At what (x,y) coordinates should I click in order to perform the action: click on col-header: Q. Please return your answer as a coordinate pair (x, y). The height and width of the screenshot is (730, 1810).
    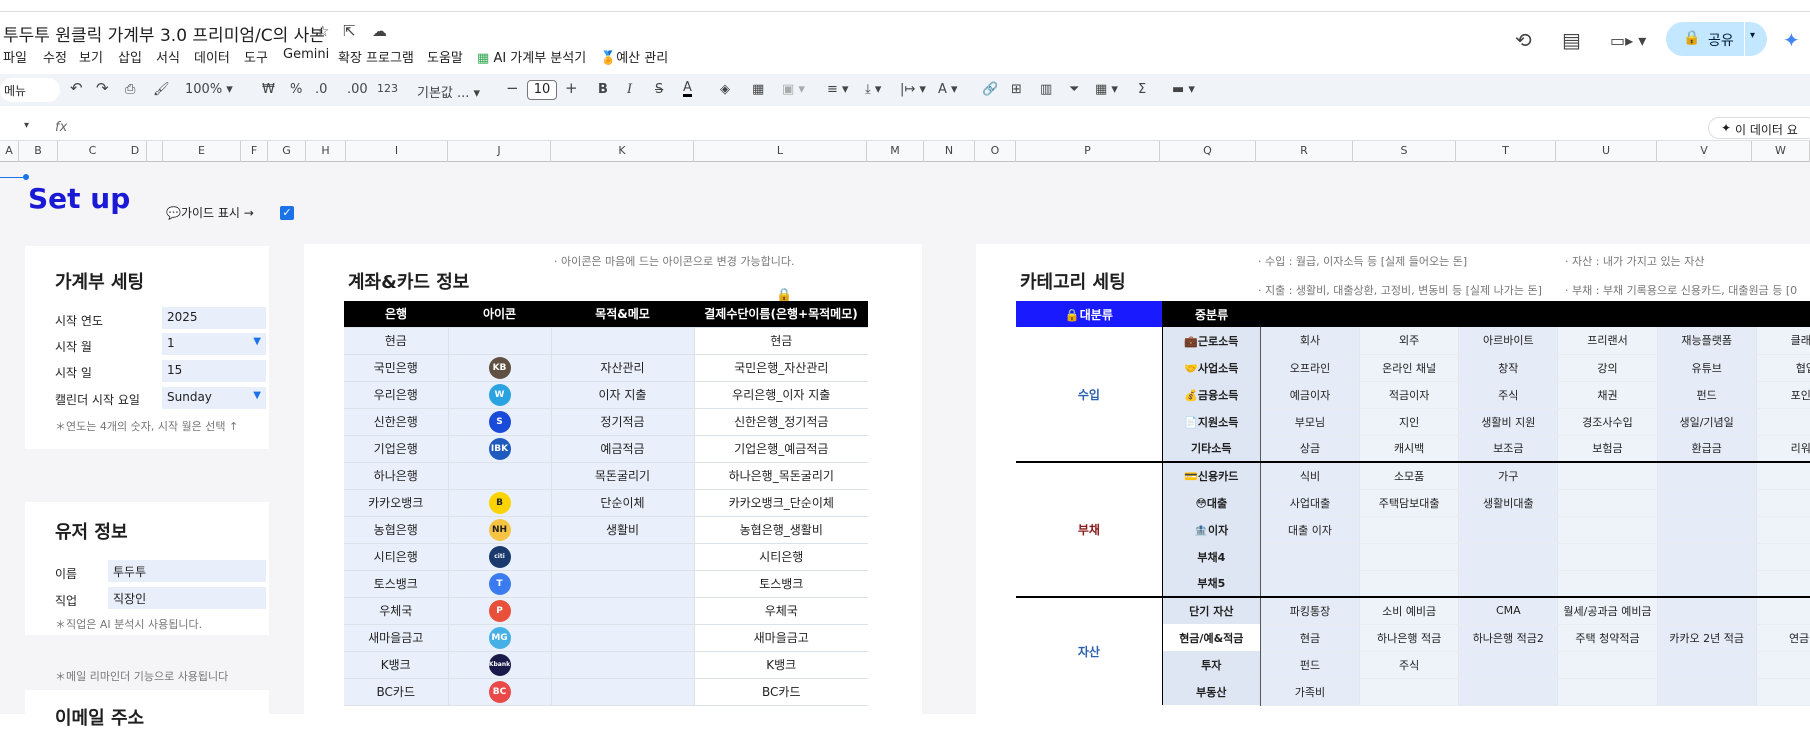
    Looking at the image, I should click on (1208, 151).